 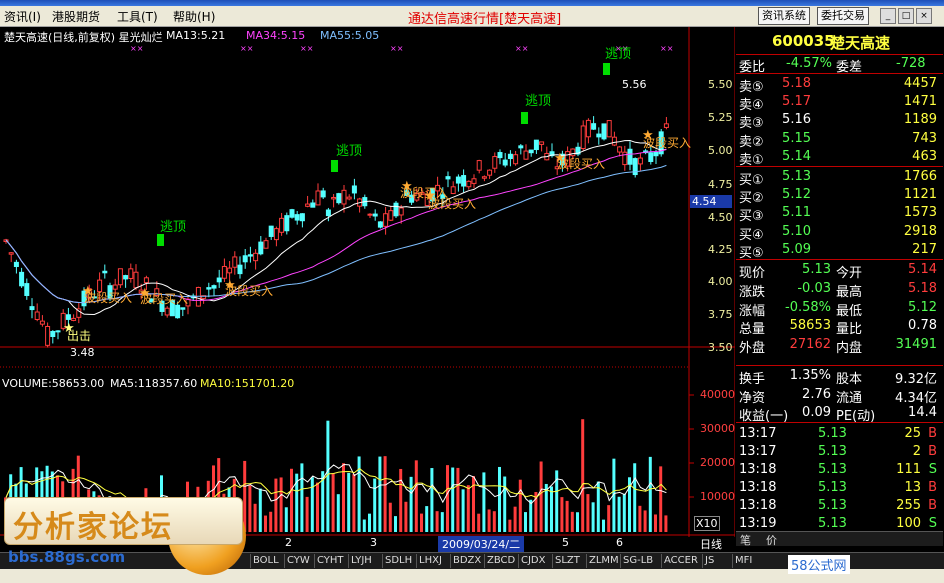 I want to click on watermark-banner: 分析家论坛, so click(x=123, y=521).